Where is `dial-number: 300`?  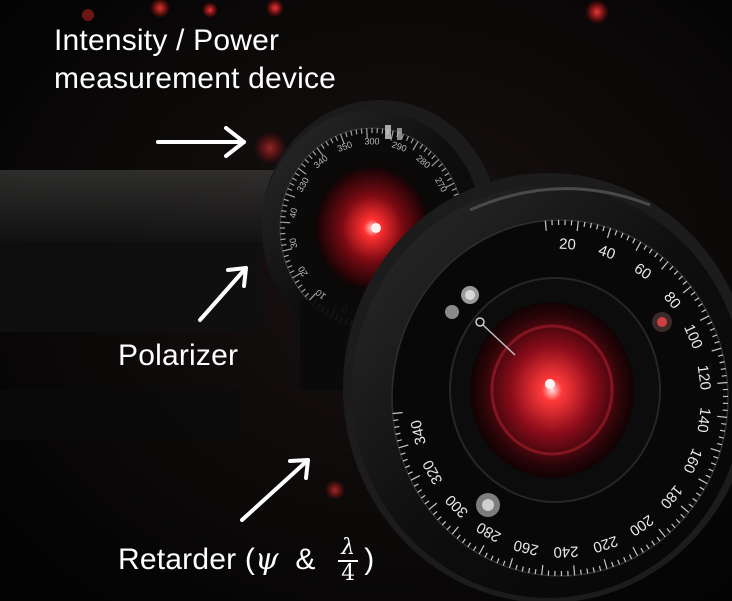 dial-number: 300 is located at coordinates (371, 141).